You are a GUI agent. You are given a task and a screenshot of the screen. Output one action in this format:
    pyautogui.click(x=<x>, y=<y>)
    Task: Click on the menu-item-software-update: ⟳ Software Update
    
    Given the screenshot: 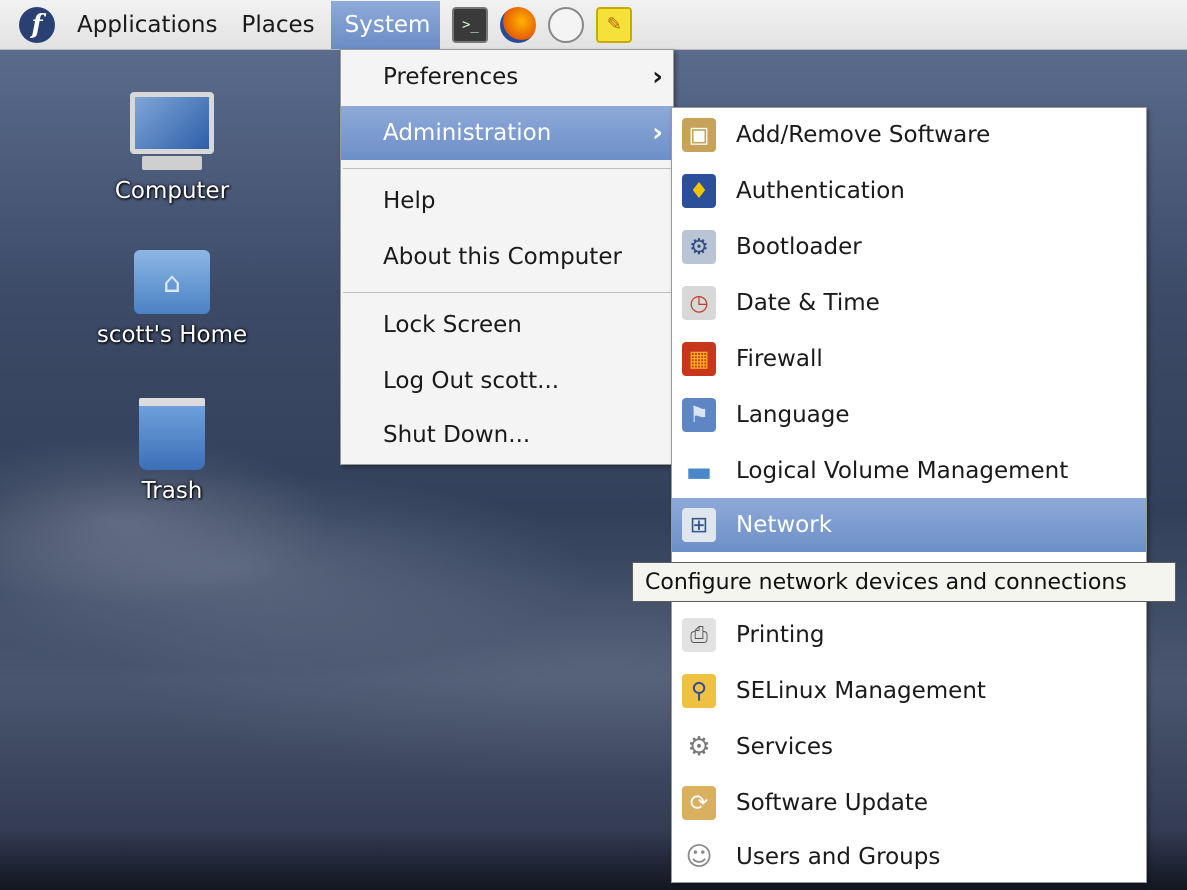 What is the action you would take?
    pyautogui.click(x=909, y=803)
    